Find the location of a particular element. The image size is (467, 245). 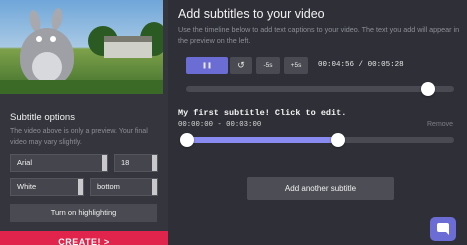

playhead-knob is located at coordinates (428, 89).